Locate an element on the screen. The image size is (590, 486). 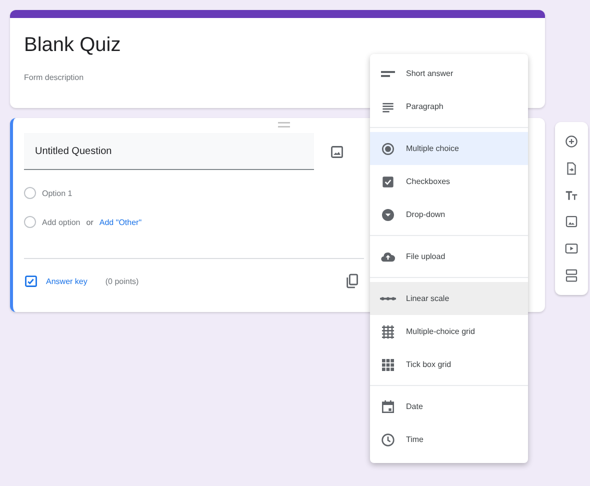
add-icon is located at coordinates (571, 141).